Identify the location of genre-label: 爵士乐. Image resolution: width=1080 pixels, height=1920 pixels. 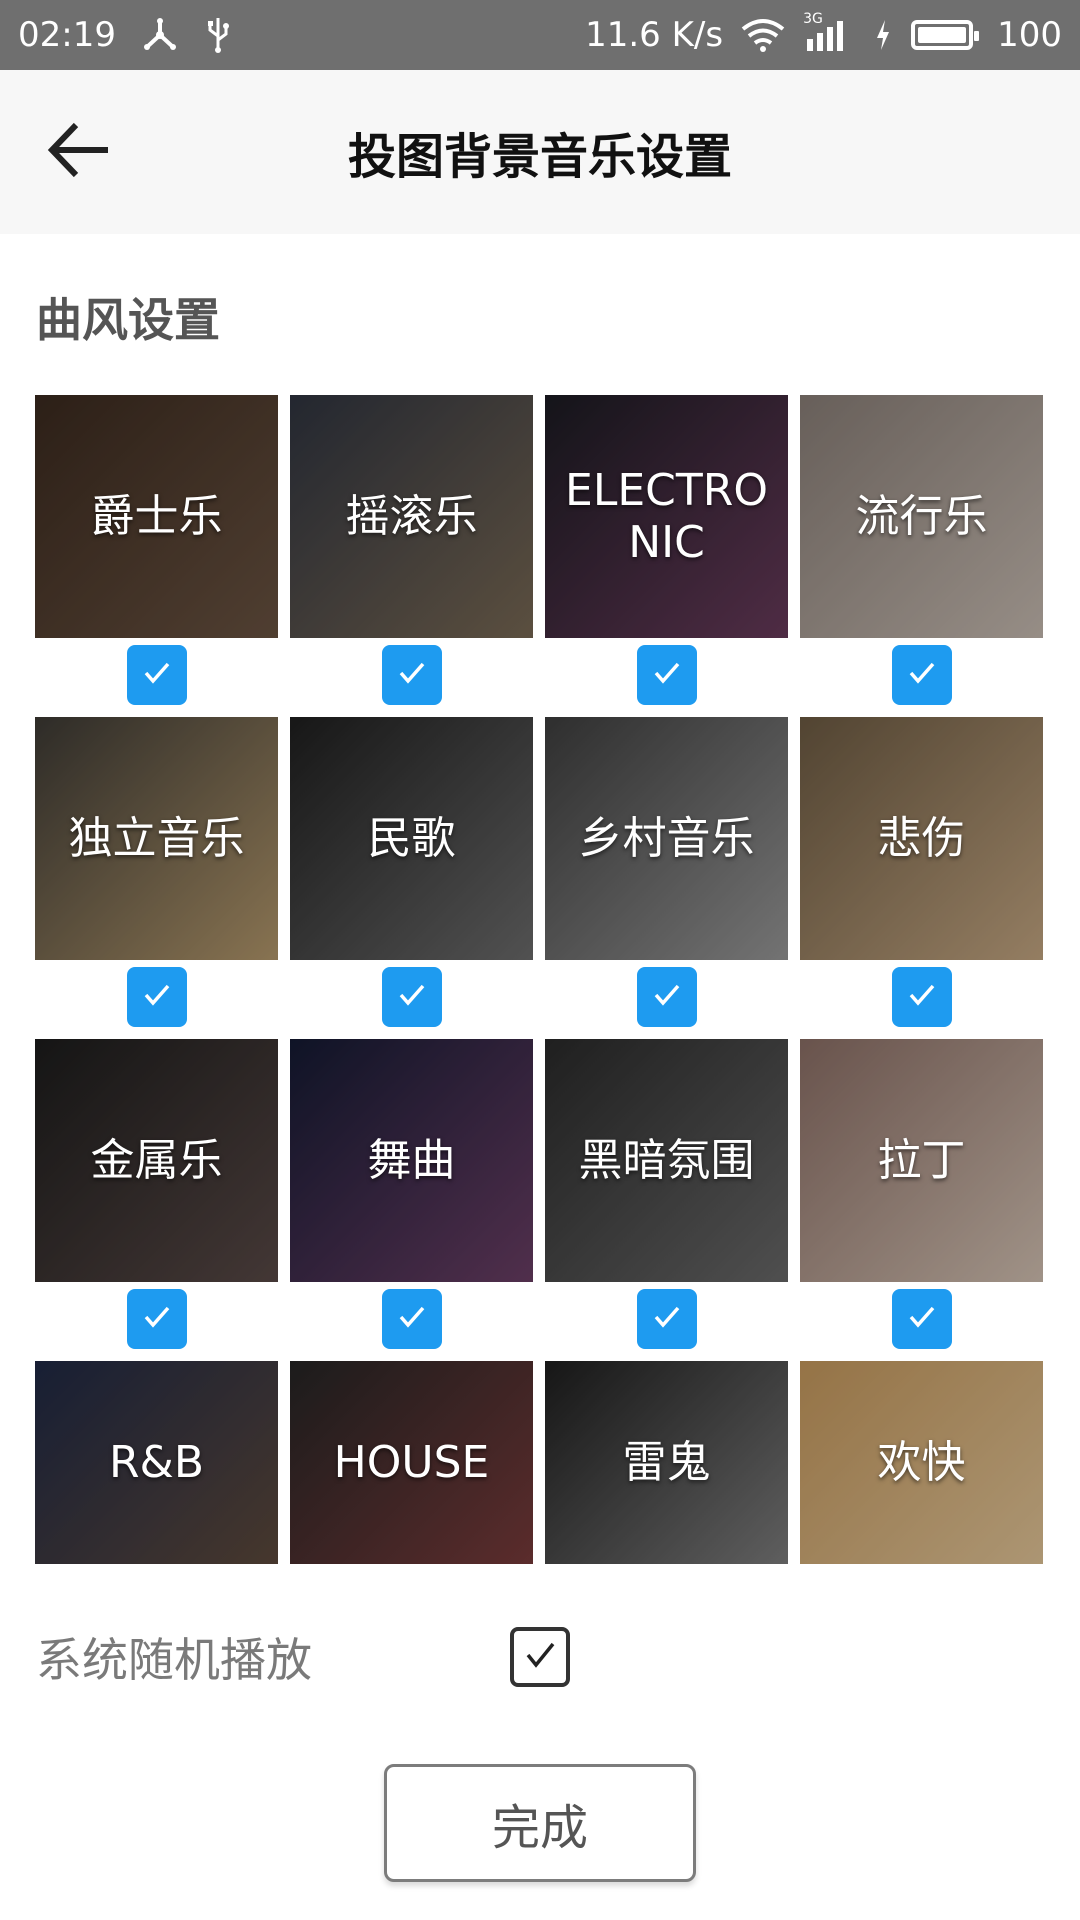
(156, 516).